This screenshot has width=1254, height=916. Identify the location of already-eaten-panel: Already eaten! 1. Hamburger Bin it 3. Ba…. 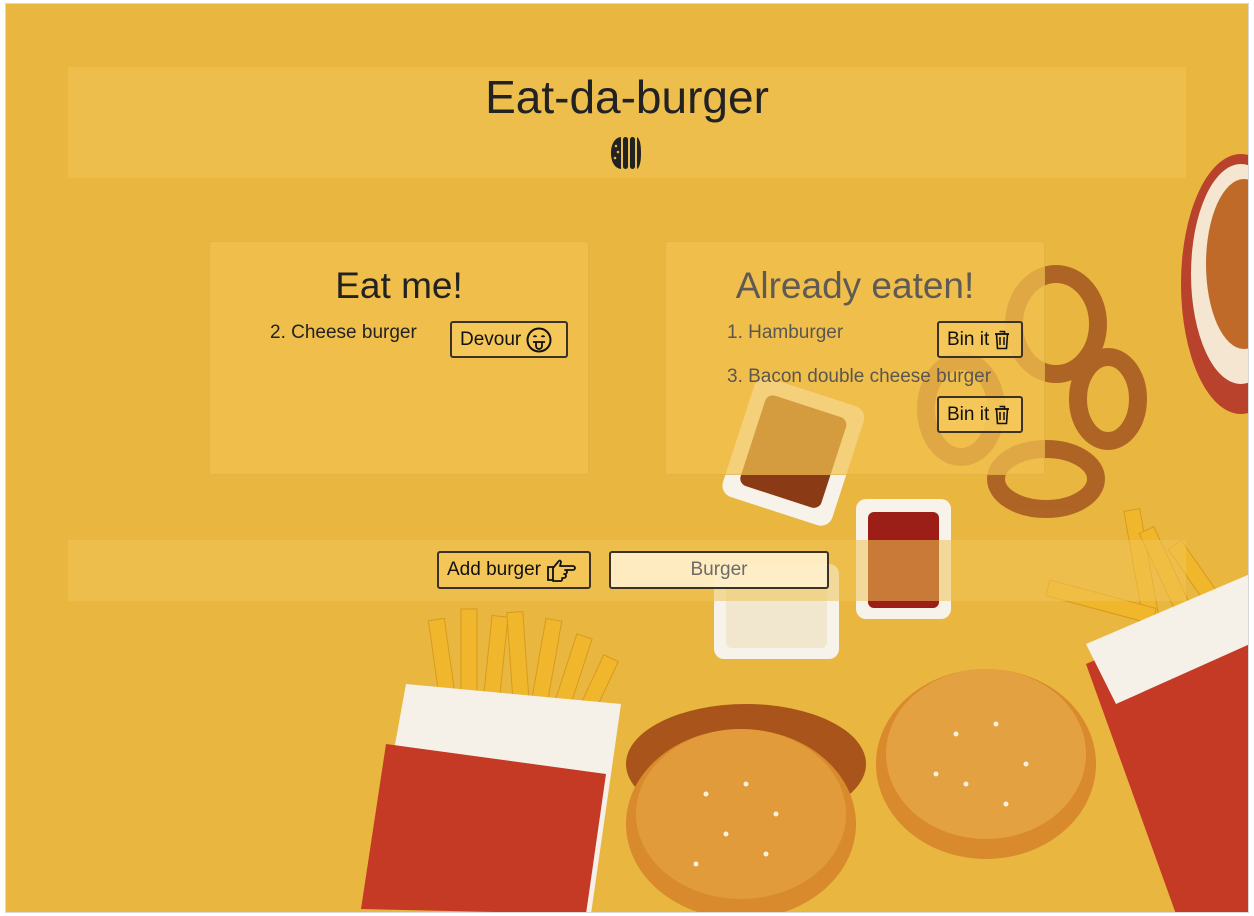
(855, 358).